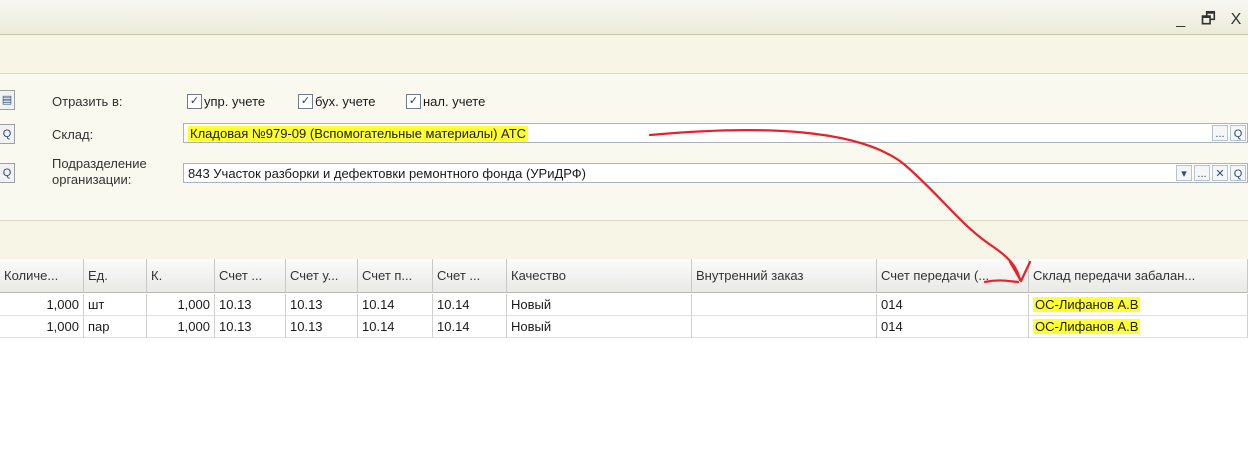 This screenshot has width=1248, height=454. What do you see at coordinates (235, 101) in the screenshot?
I see `checkbox-label: упр. учете` at bounding box center [235, 101].